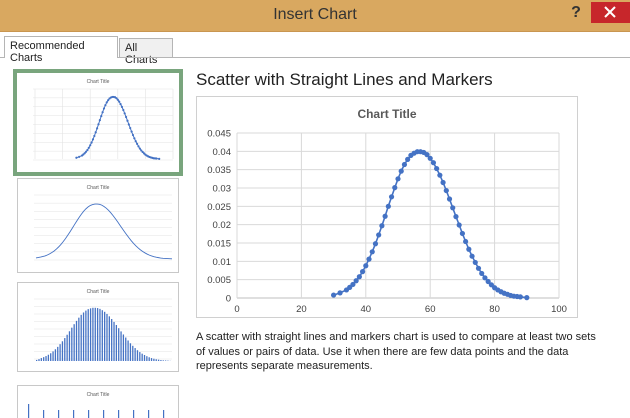  What do you see at coordinates (98, 401) in the screenshot?
I see `thumbnail-column-chart-2: Chart Title` at bounding box center [98, 401].